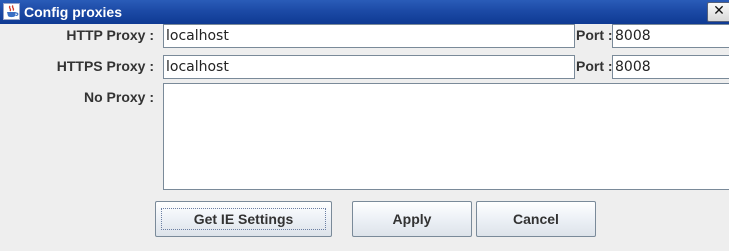  Describe the element at coordinates (369, 36) in the screenshot. I see `http-proxy-input: localhost` at that location.